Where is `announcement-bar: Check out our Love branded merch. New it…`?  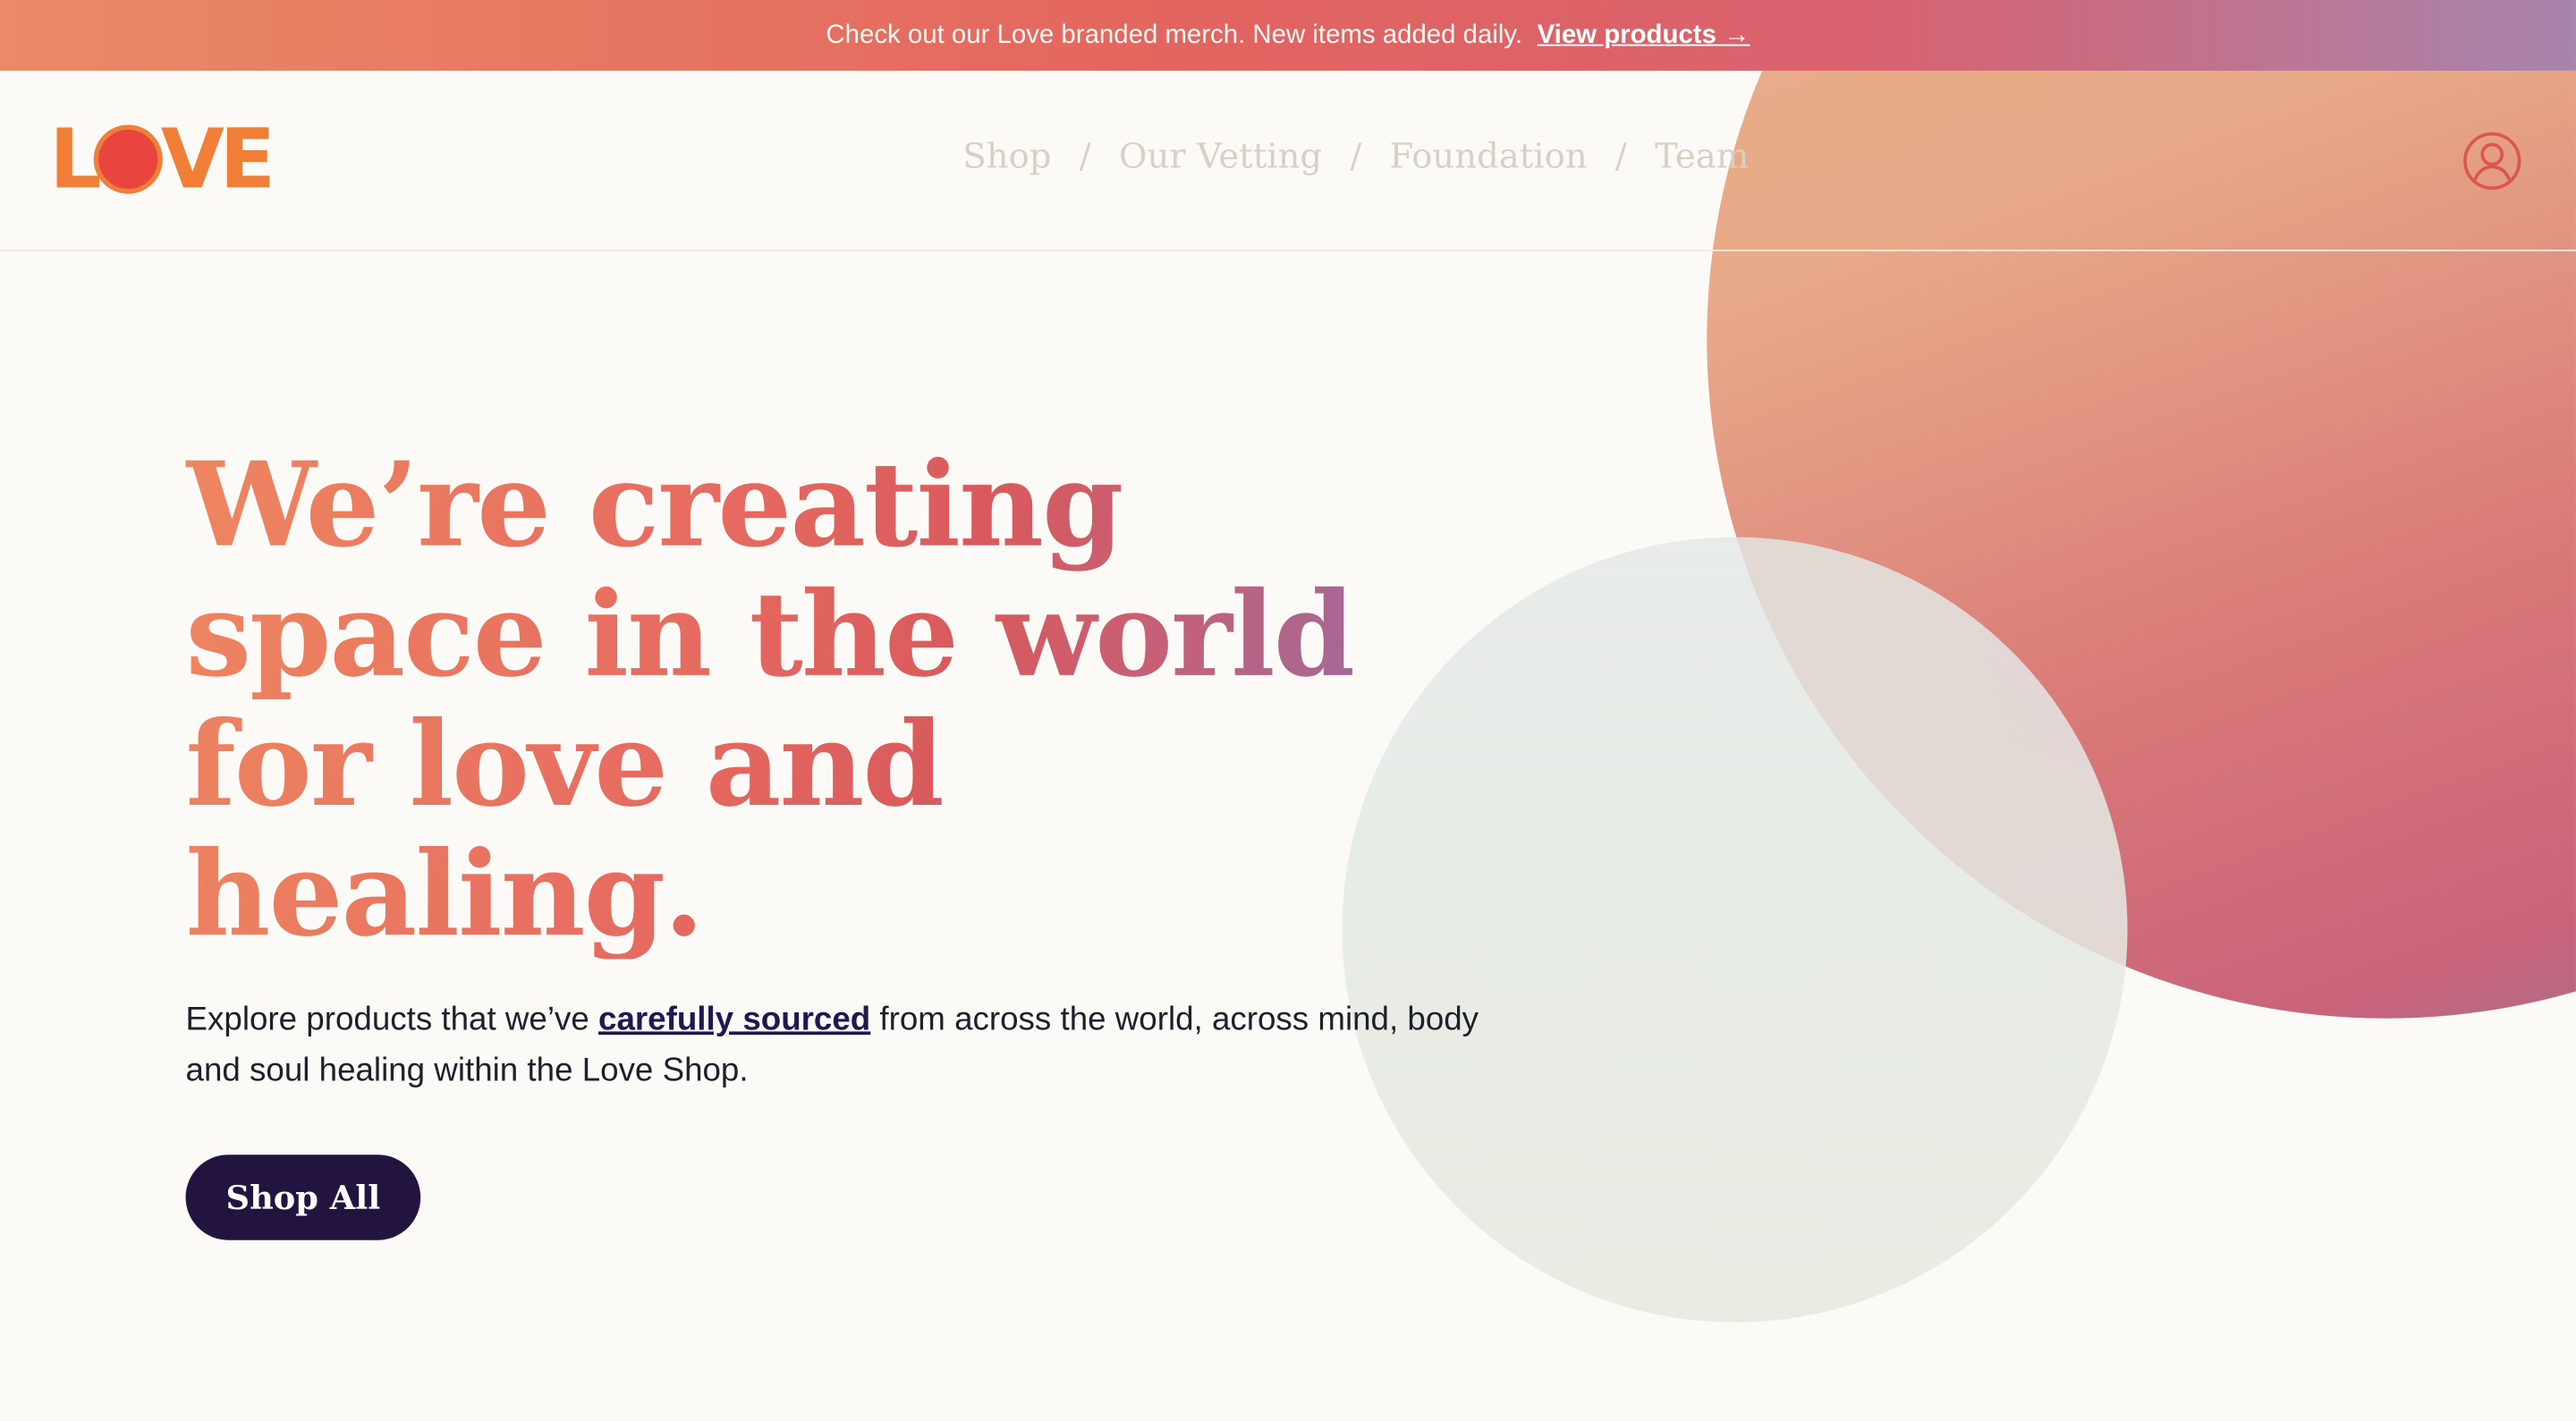
announcement-bar: Check out our Love branded merch. New it… is located at coordinates (1288, 35).